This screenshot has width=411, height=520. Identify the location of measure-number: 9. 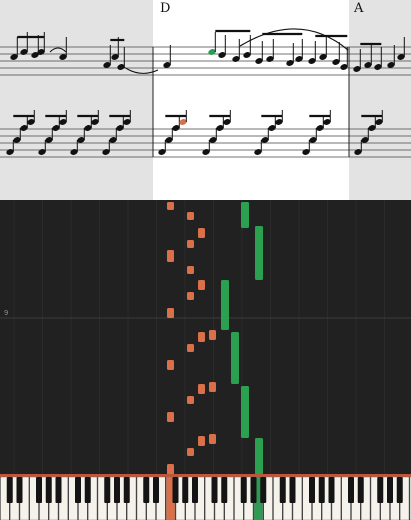
(6, 313).